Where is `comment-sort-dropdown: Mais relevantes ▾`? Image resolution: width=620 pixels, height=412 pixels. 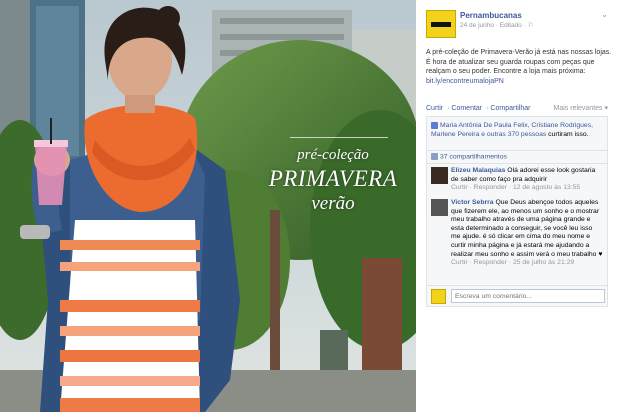
comment-sort-dropdown: Mais relevantes ▾ is located at coordinates (581, 108).